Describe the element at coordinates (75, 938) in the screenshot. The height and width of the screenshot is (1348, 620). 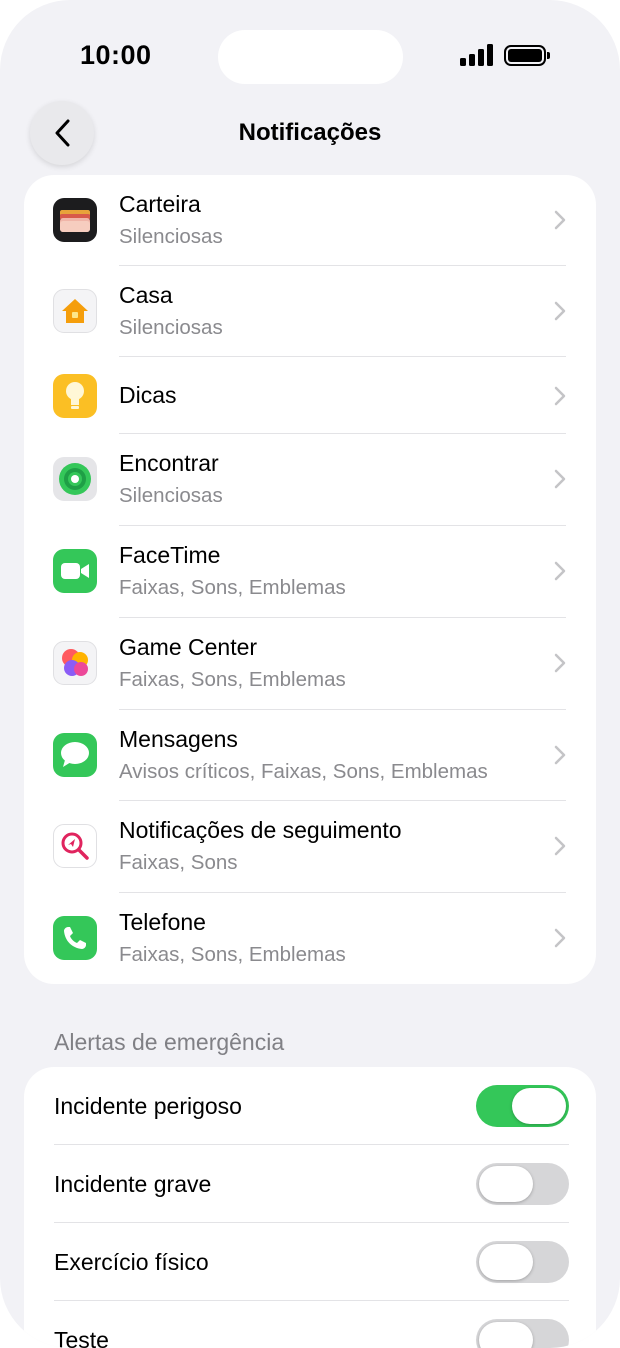
I see `phone-icon` at that location.